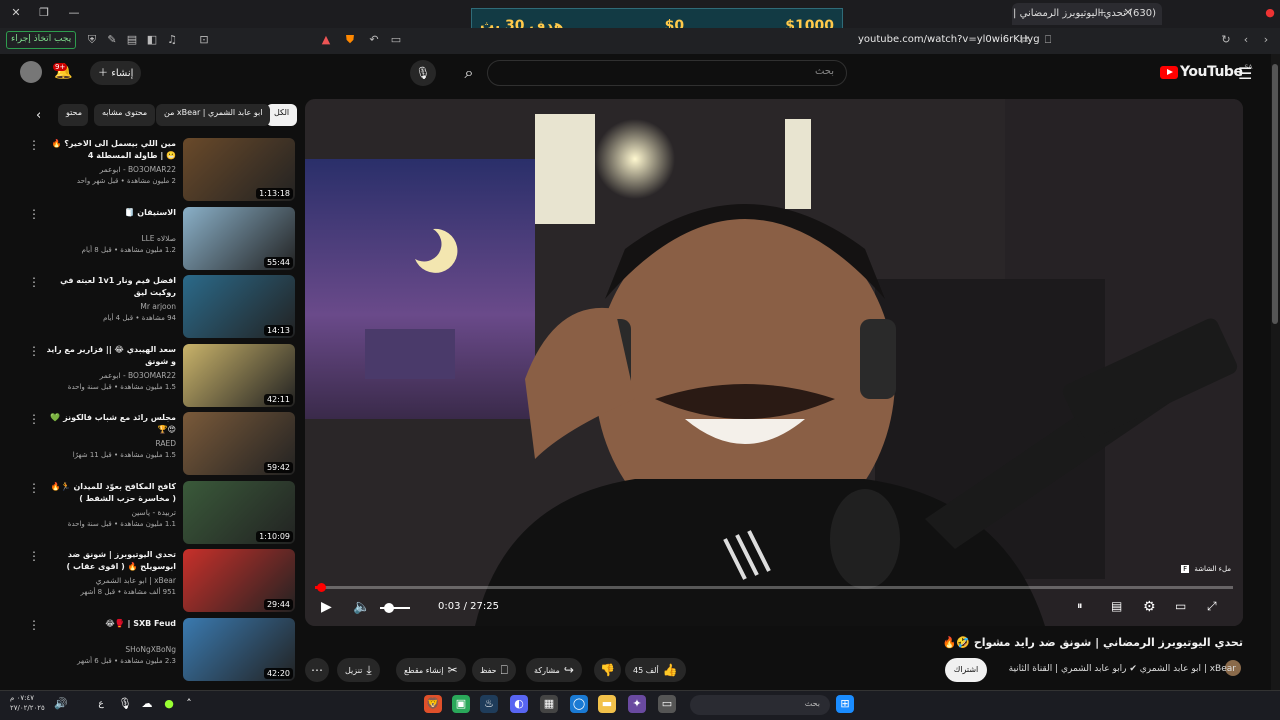  I want to click on brave-shields-icon: ⛊, so click(350, 41).